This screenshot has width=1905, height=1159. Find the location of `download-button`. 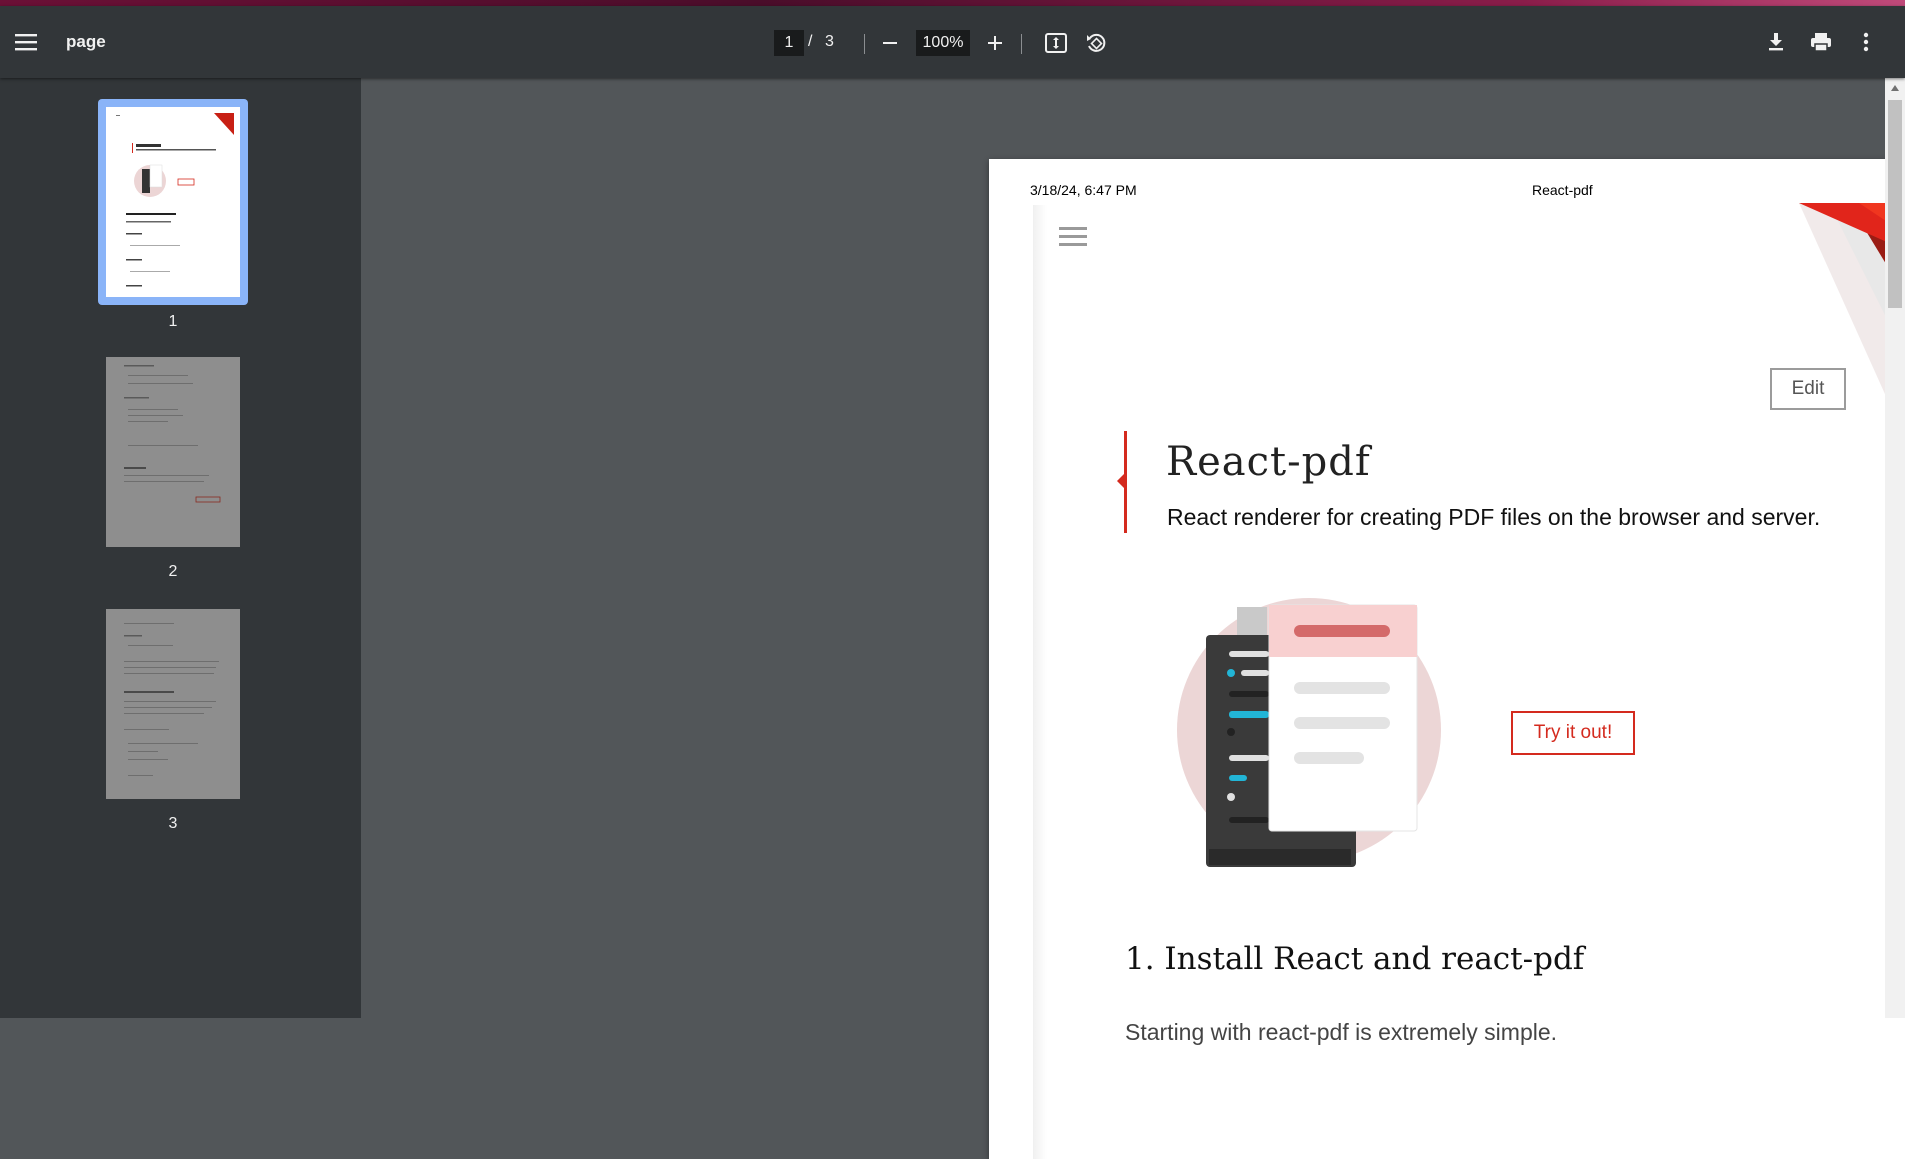

download-button is located at coordinates (1776, 42).